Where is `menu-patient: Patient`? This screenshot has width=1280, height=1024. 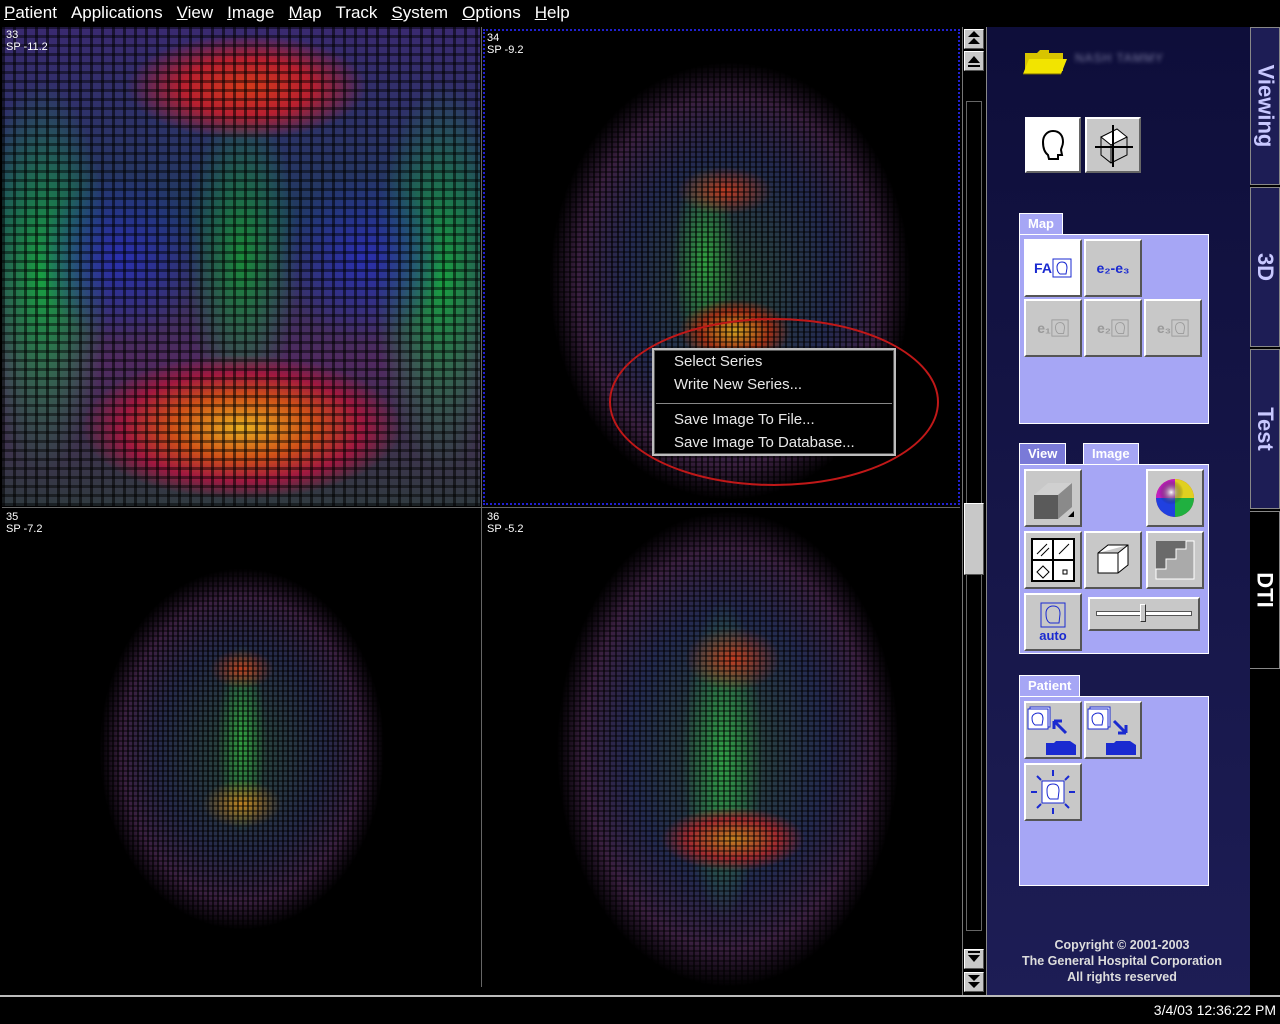 menu-patient: Patient is located at coordinates (30, 13).